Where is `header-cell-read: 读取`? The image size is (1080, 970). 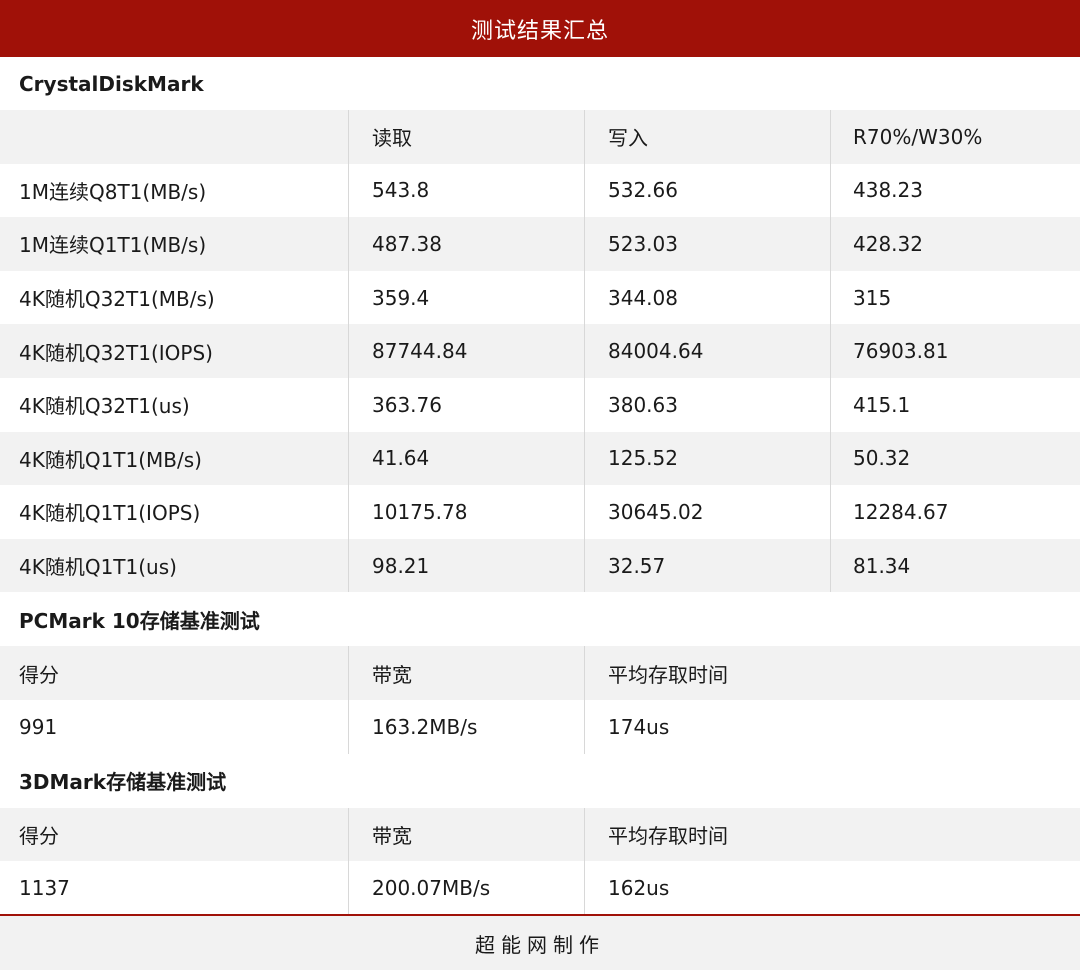
header-cell-read: 读取 is located at coordinates (466, 137).